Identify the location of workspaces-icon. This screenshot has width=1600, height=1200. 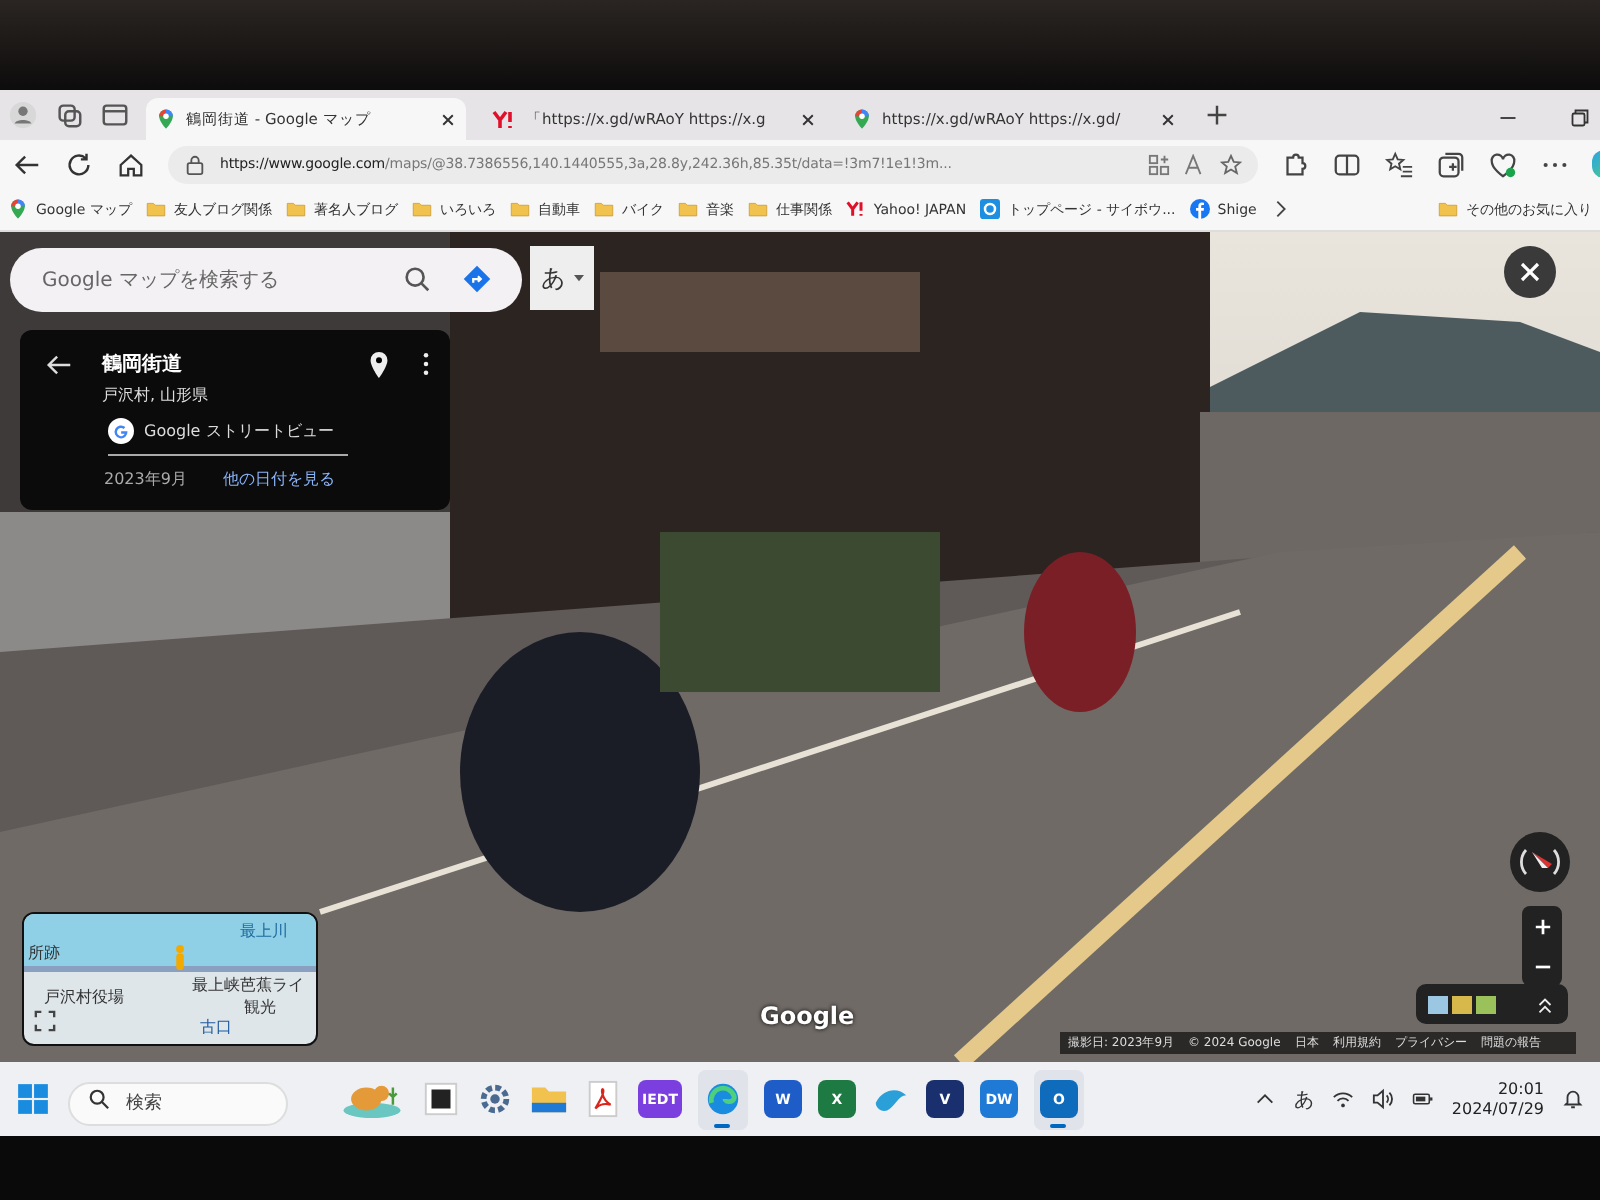
(69, 115).